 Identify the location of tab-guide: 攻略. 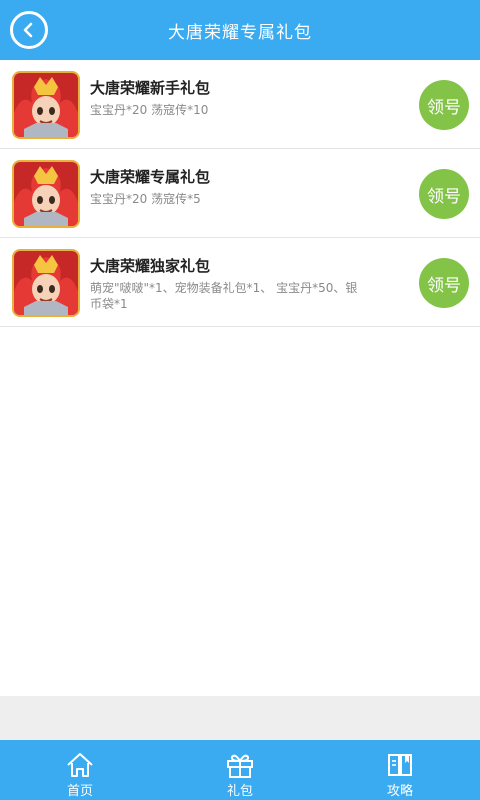
(400, 770).